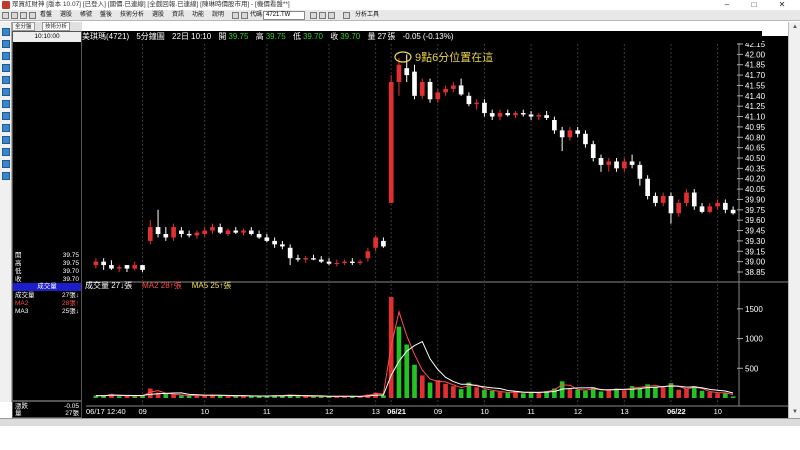 This screenshot has height=450, width=800. Describe the element at coordinates (350, 36) in the screenshot. I see `header-close-value: 39.70` at that location.